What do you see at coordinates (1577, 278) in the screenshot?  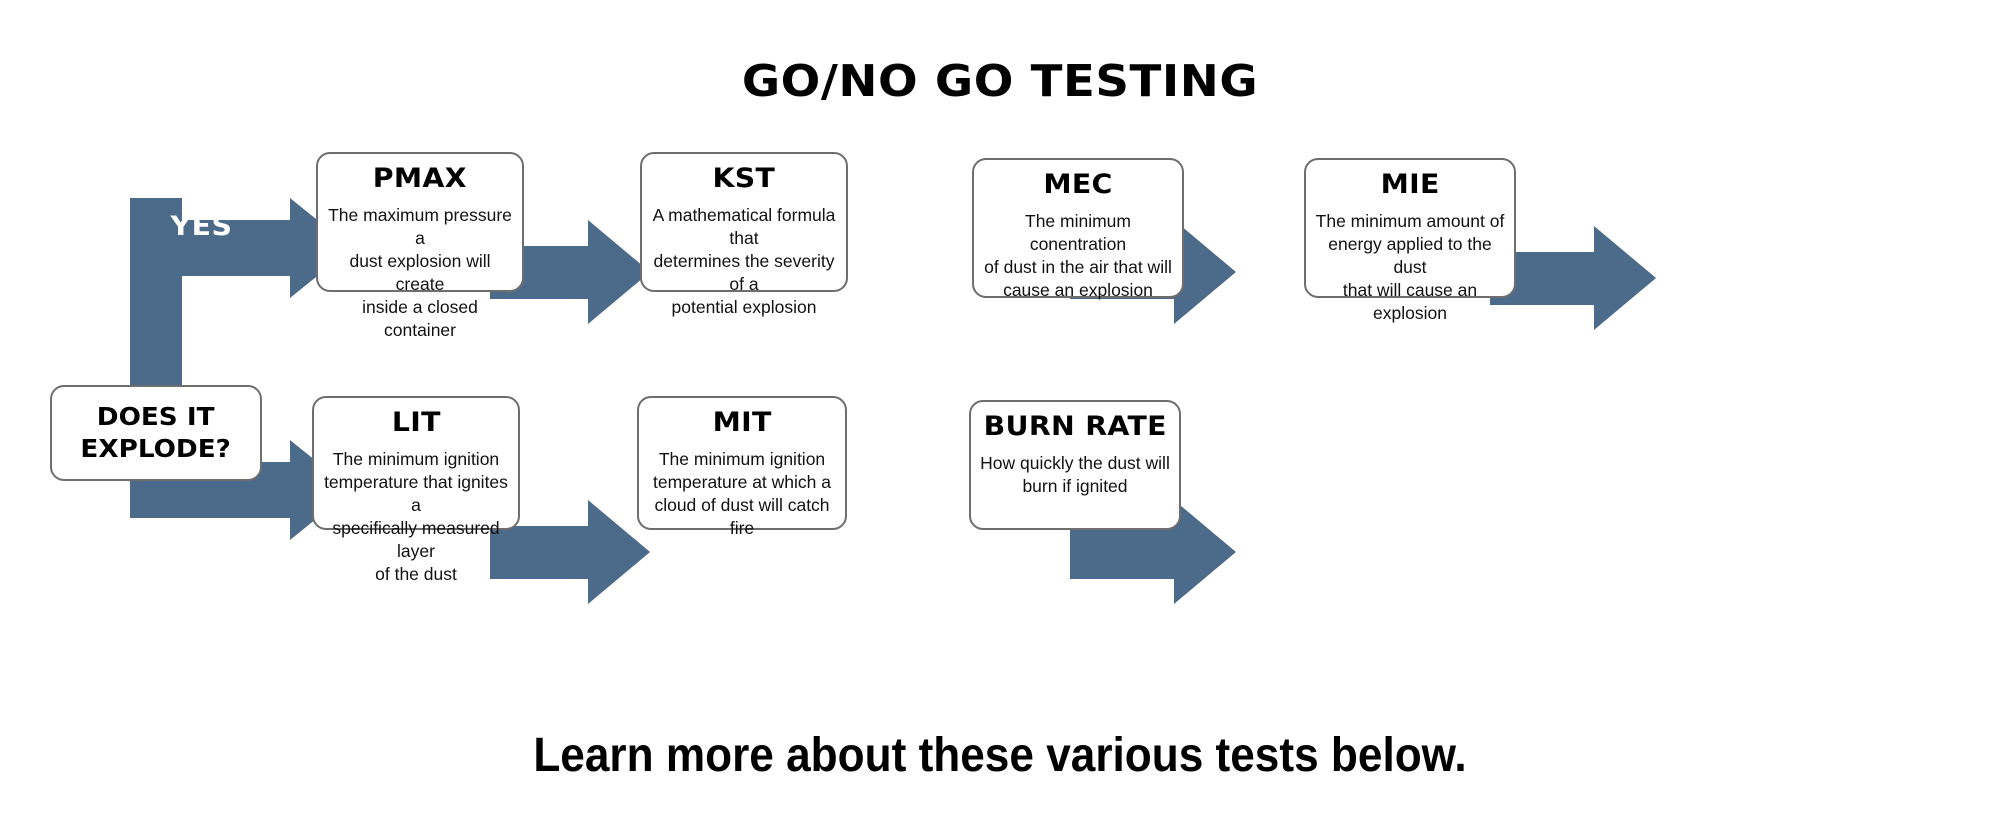 I see `arrow-mec-to-mie` at bounding box center [1577, 278].